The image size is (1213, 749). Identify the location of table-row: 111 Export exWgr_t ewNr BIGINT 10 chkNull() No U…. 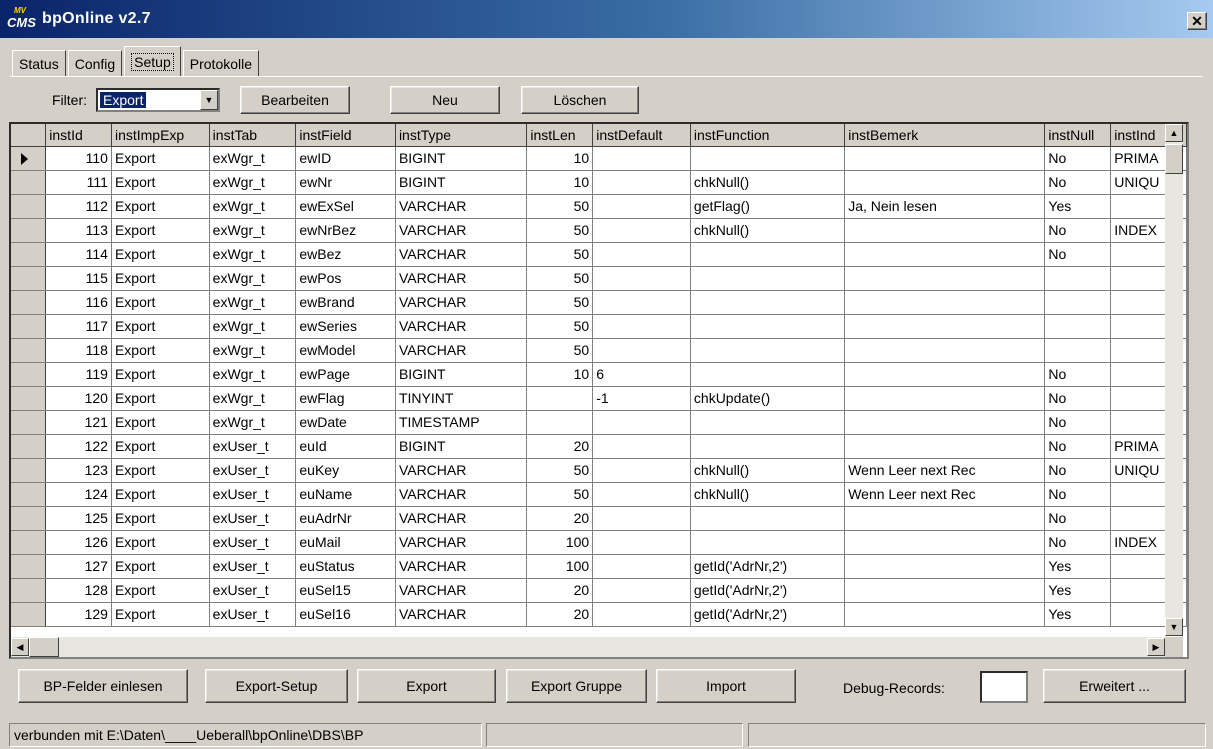
(599, 182).